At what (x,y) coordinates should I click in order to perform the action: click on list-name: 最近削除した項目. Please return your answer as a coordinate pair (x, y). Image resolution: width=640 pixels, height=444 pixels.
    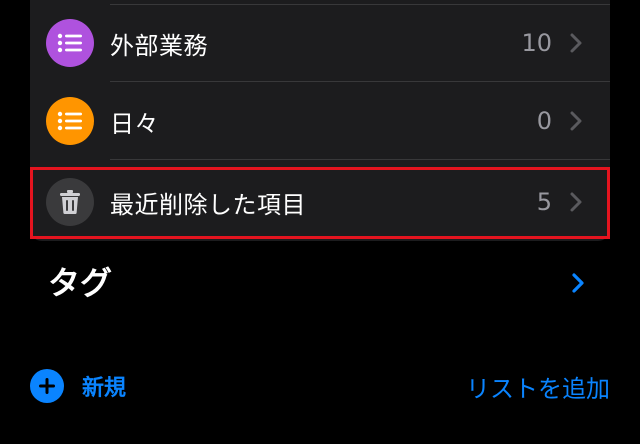
    Looking at the image, I should click on (208, 204).